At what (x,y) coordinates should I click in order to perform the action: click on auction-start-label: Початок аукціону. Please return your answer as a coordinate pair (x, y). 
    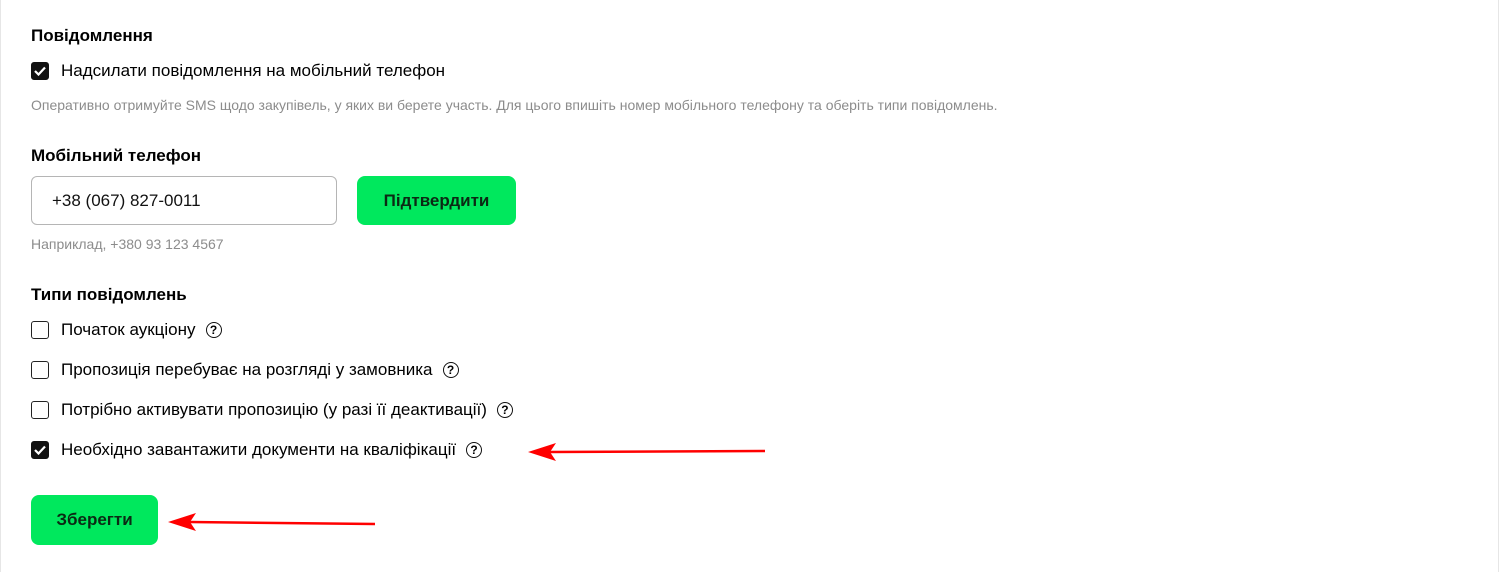
    Looking at the image, I should click on (128, 329).